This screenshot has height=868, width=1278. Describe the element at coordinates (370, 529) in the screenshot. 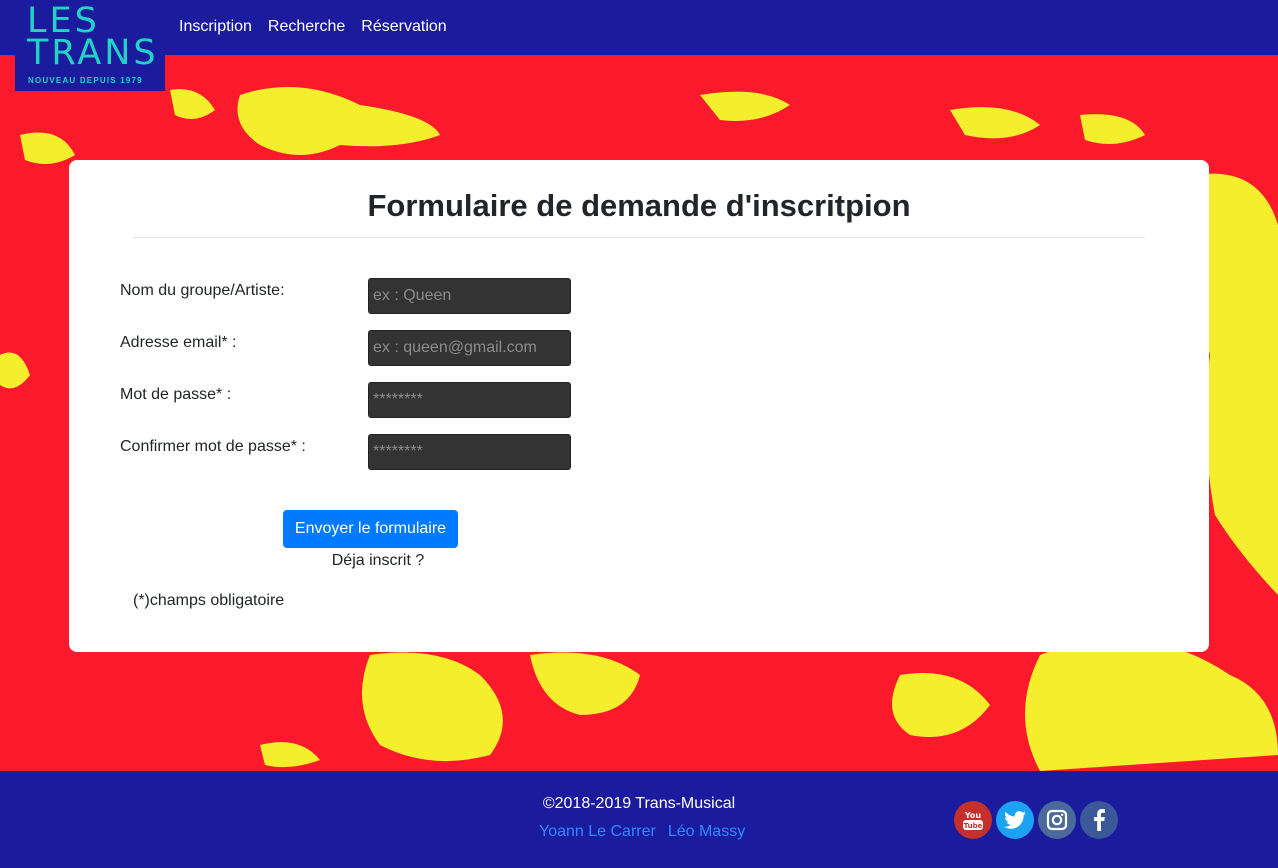

I see `submit-button: Envoyer le formulaire` at that location.